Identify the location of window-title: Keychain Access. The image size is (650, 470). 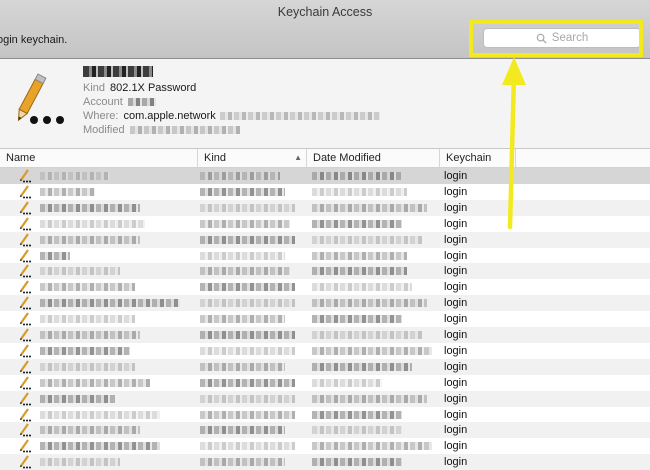
(325, 12).